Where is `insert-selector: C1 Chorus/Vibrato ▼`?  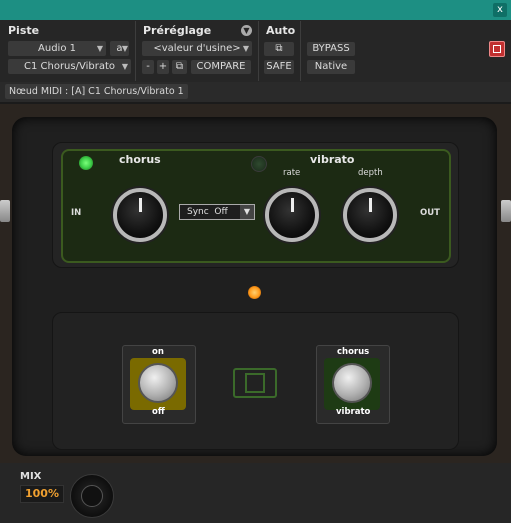 insert-selector: C1 Chorus/Vibrato ▼ is located at coordinates (69, 66).